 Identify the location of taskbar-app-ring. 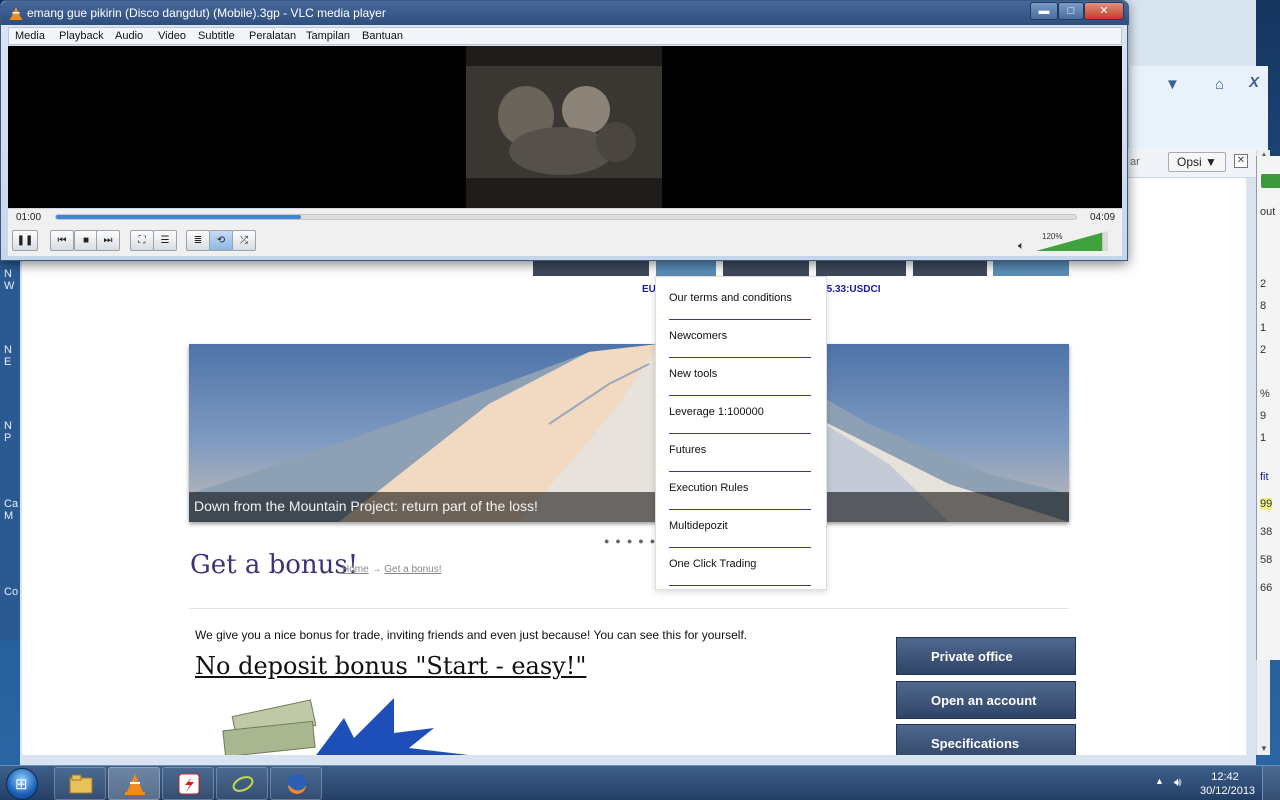
(242, 783).